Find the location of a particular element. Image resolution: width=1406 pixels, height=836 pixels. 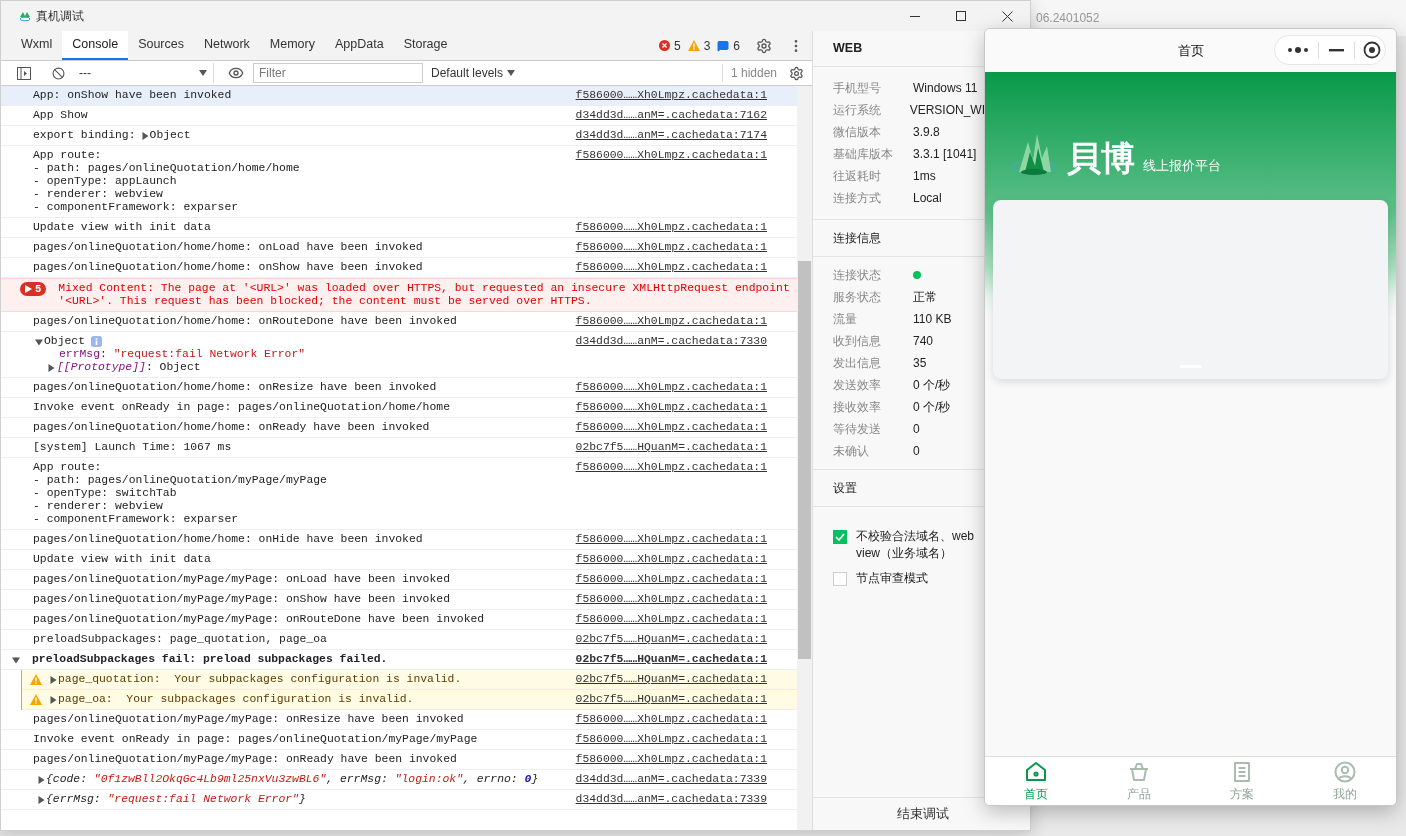

log-text: - path: pages/onlineQuotation/home/home is located at coordinates (166, 168).